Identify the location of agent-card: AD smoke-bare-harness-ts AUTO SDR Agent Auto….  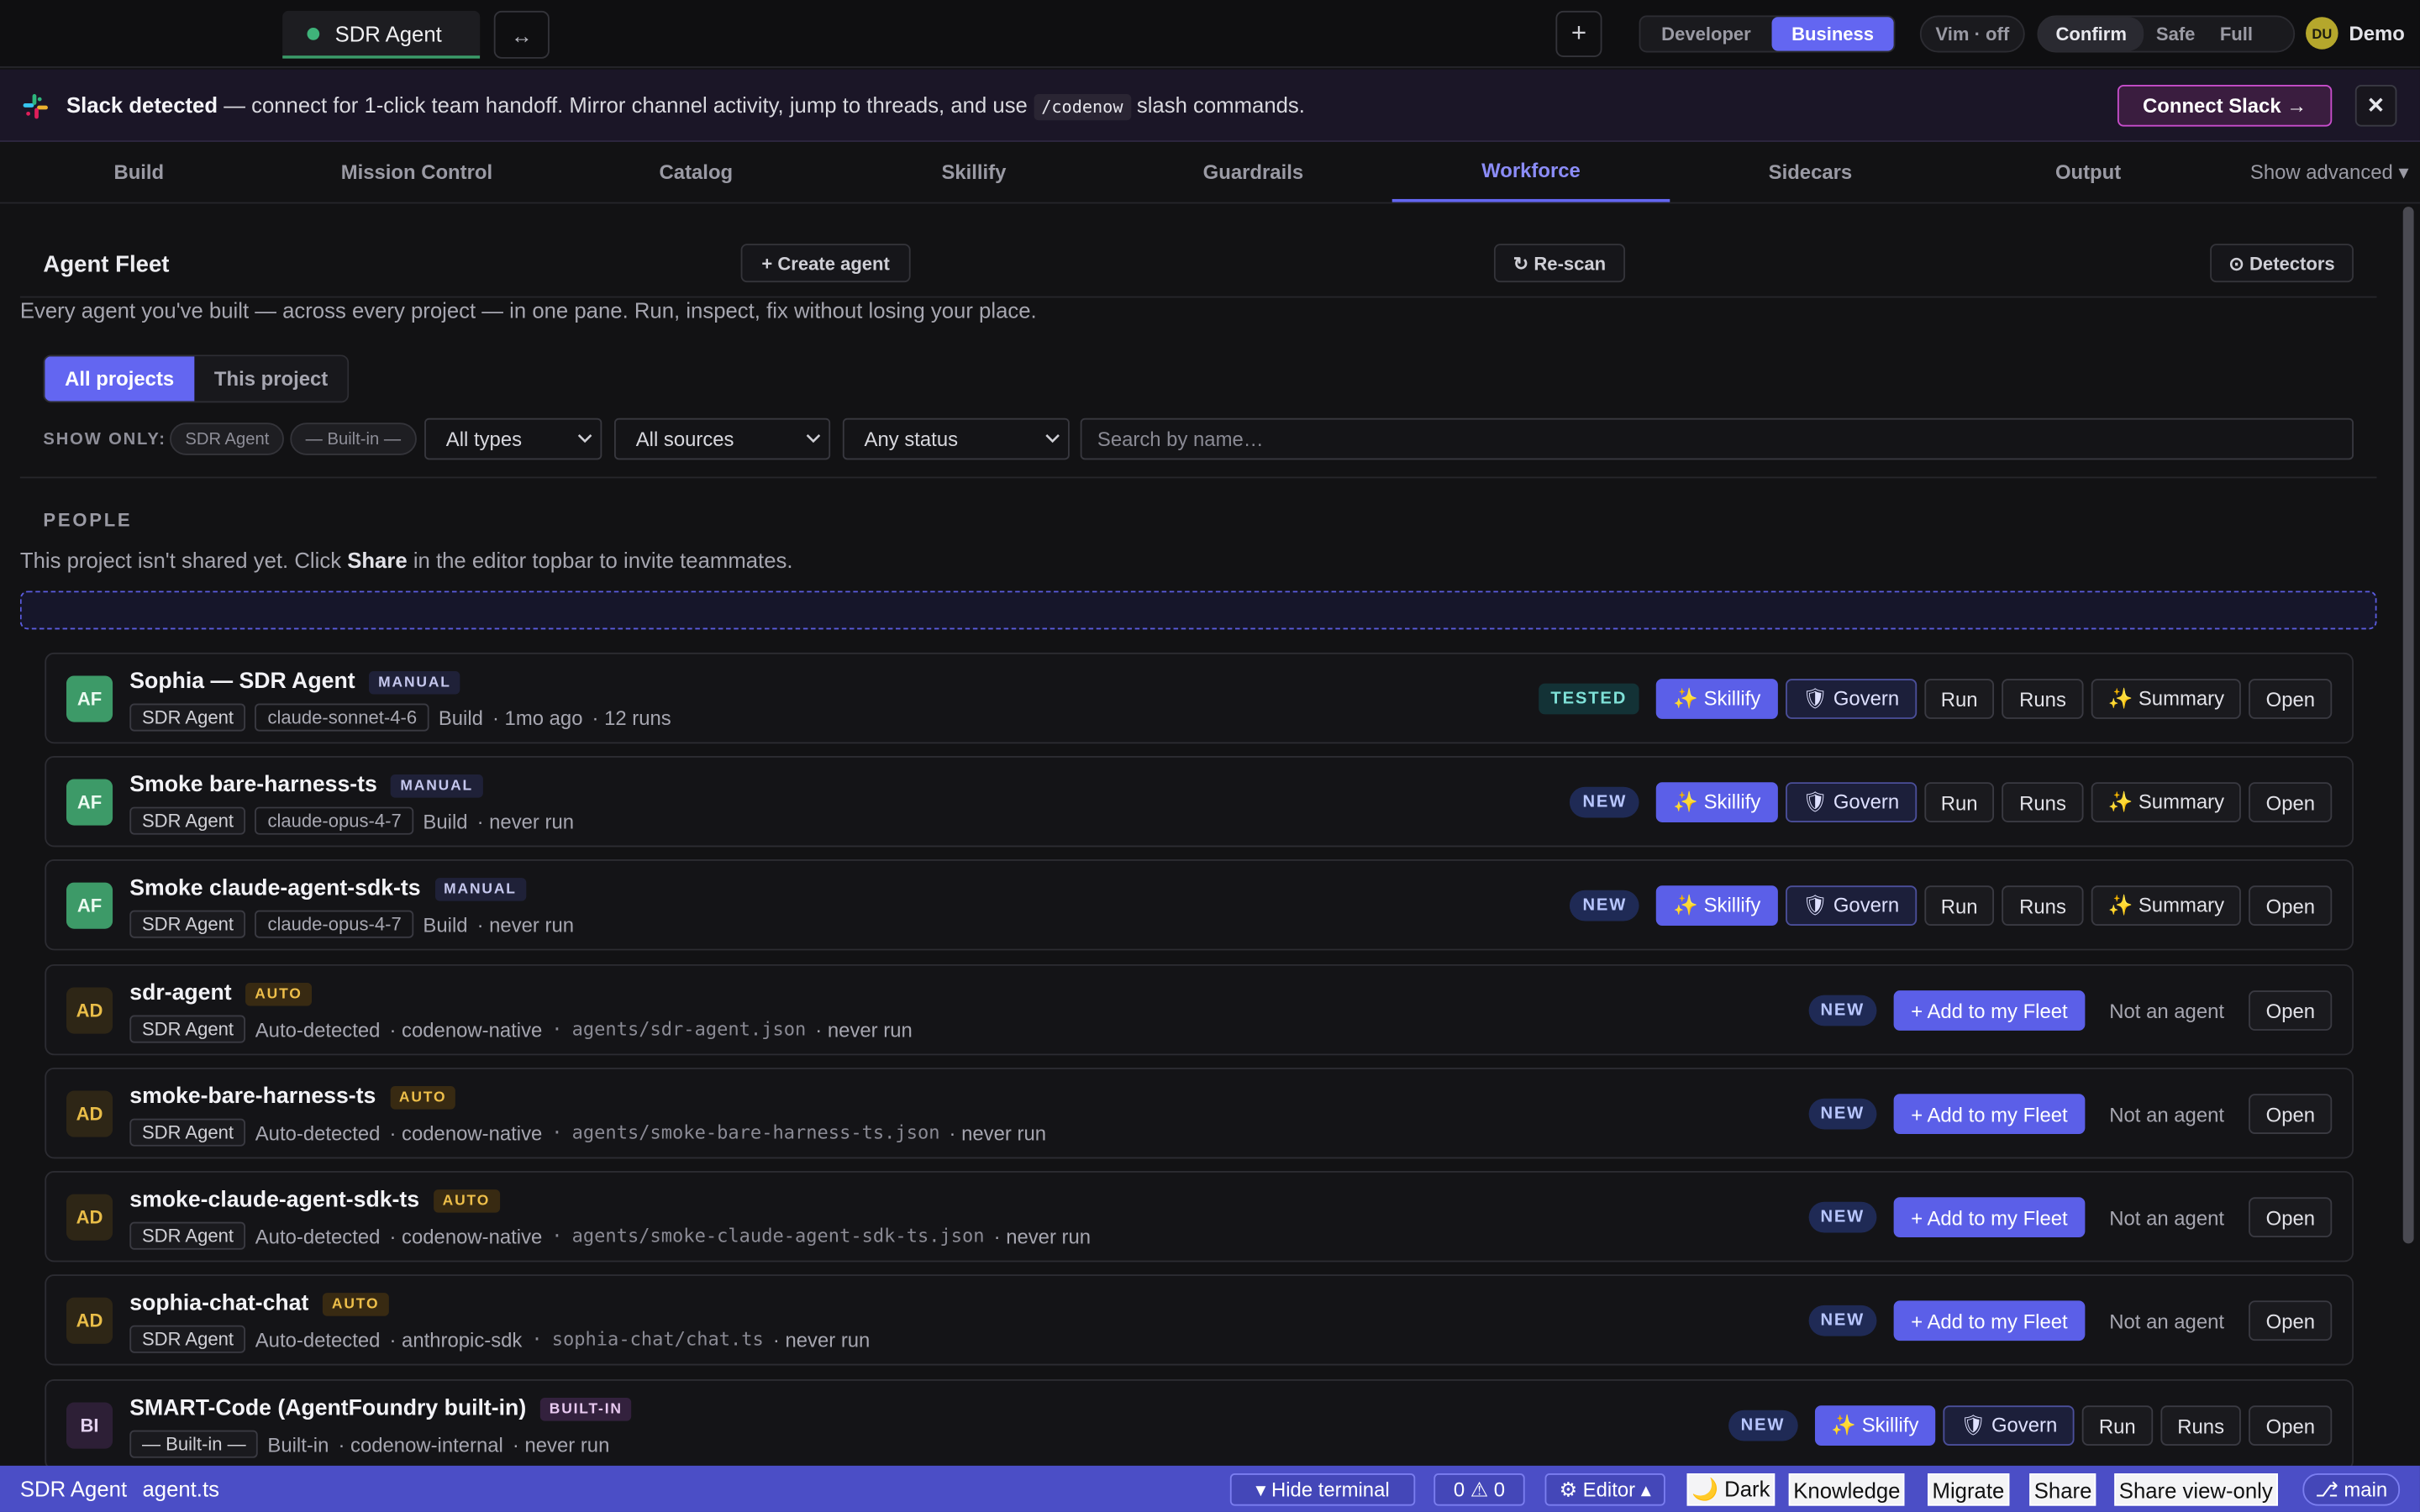
(1199, 1113).